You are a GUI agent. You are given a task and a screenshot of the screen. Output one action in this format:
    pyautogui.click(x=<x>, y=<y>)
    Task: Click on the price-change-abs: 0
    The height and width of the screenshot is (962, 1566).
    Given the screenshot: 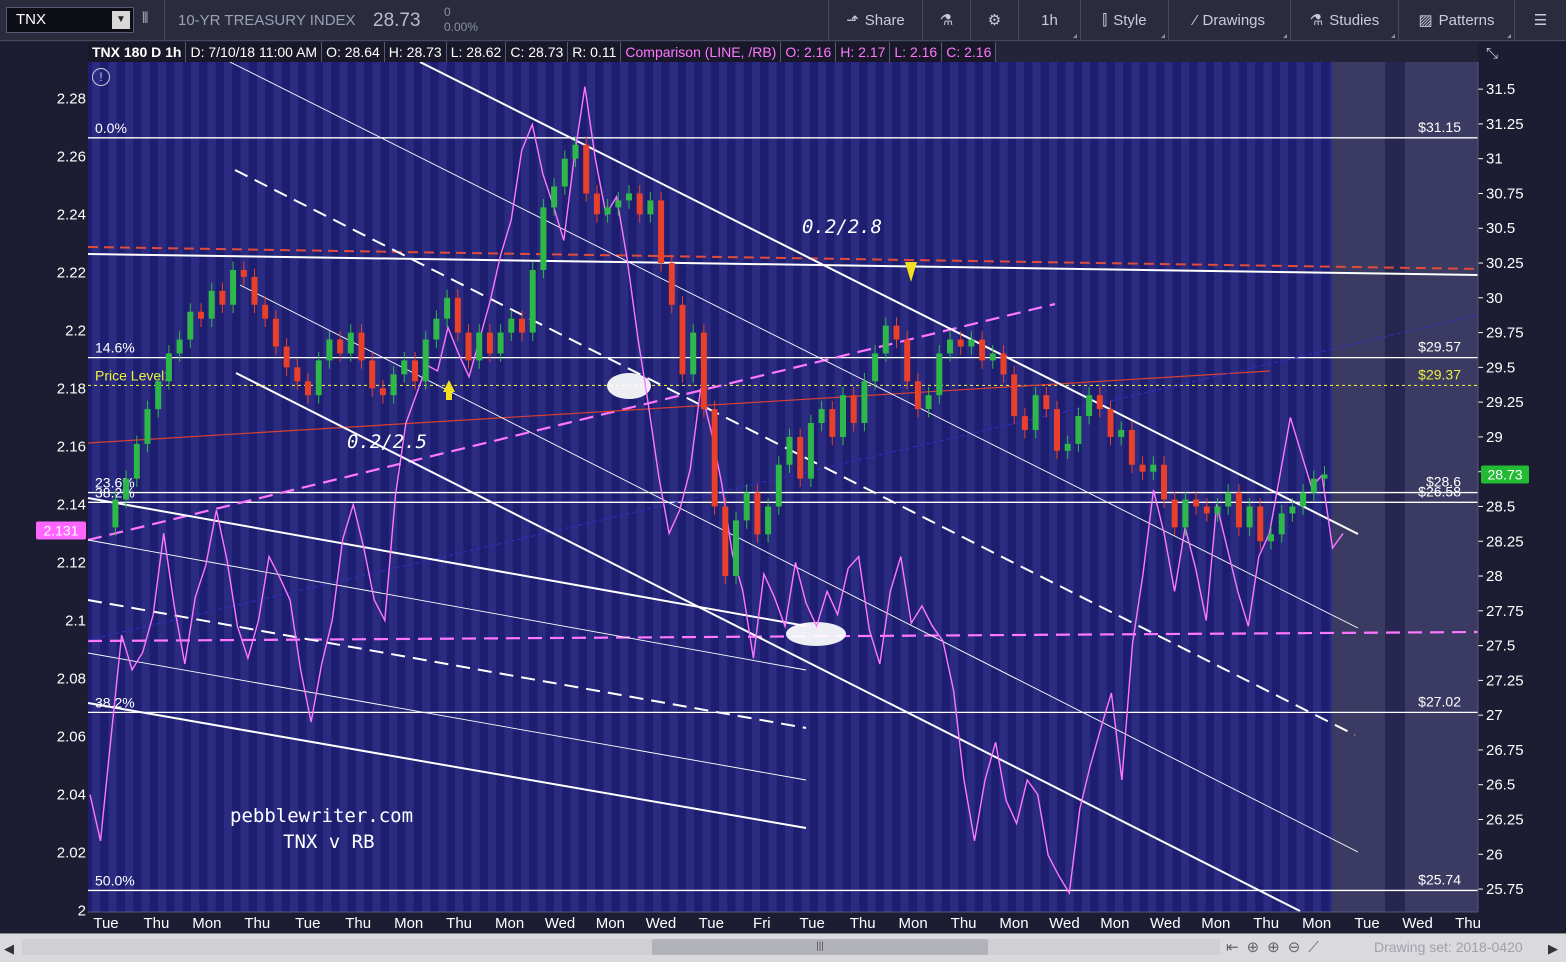 What is the action you would take?
    pyautogui.click(x=447, y=12)
    